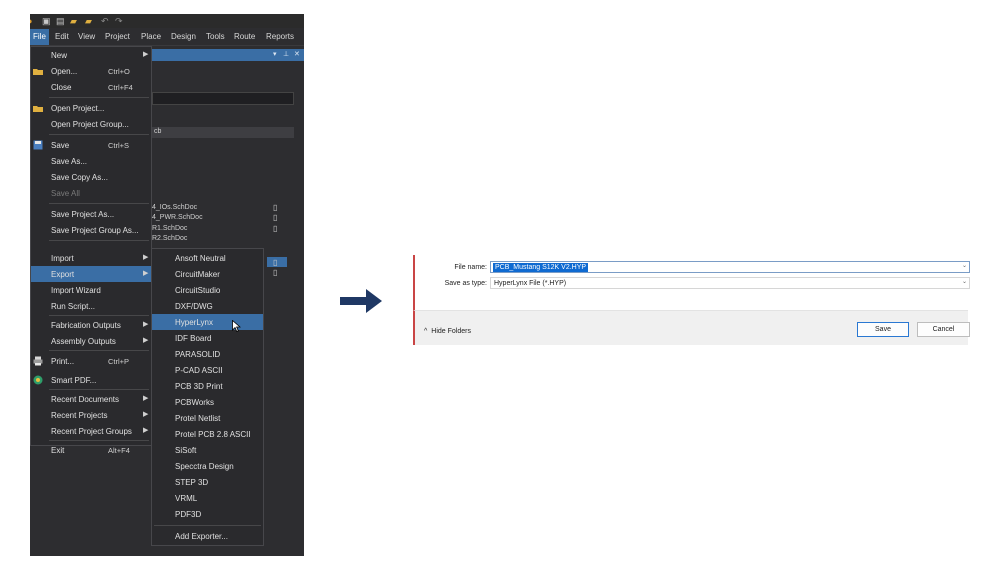  Describe the element at coordinates (91, 361) in the screenshot. I see `file-menu-print: Print... Ctrl+P` at that location.